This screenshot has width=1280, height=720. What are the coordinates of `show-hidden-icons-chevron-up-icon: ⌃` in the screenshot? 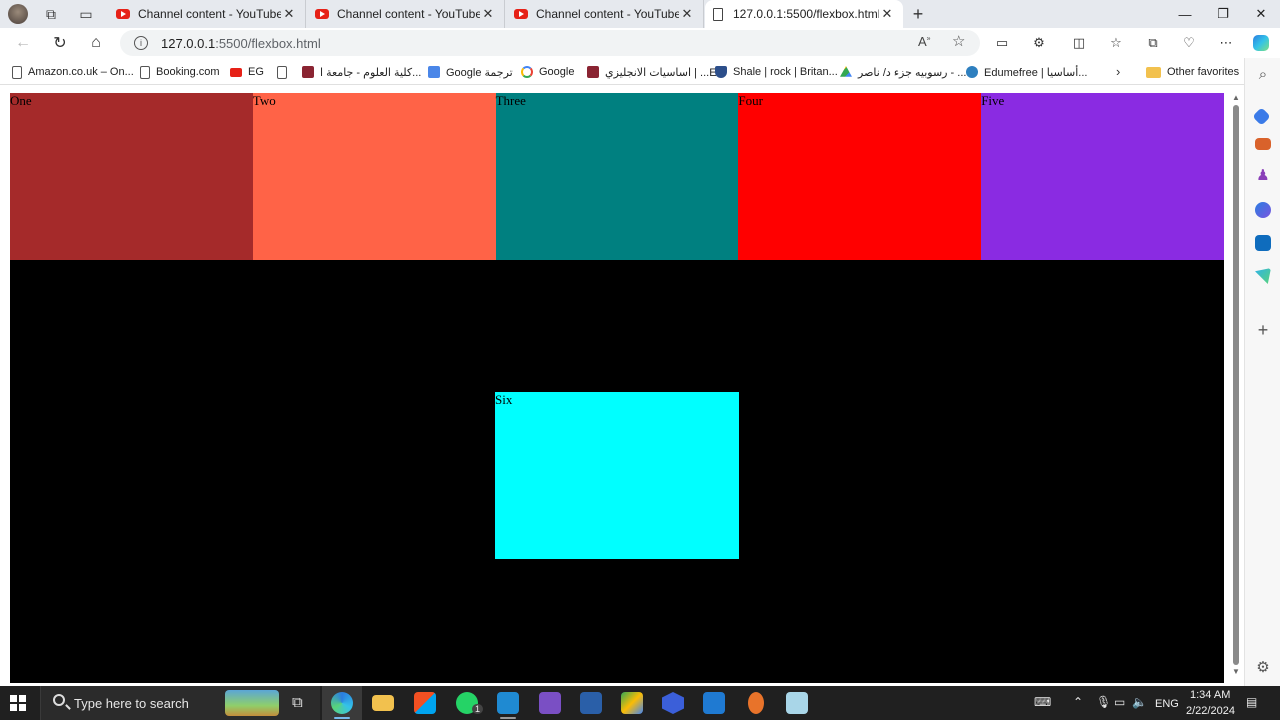 It's located at (1078, 702).